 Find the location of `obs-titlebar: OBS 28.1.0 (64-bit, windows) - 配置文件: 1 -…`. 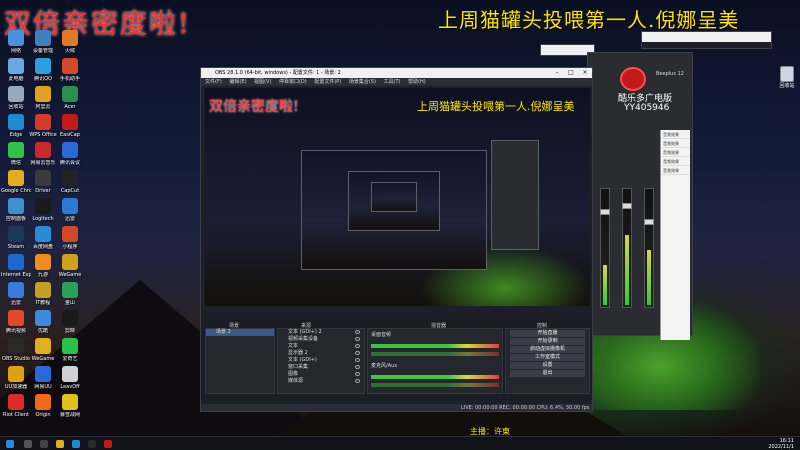

obs-titlebar: OBS 28.1.0 (64-bit, windows) - 配置文件: 1 -… is located at coordinates (396, 73).